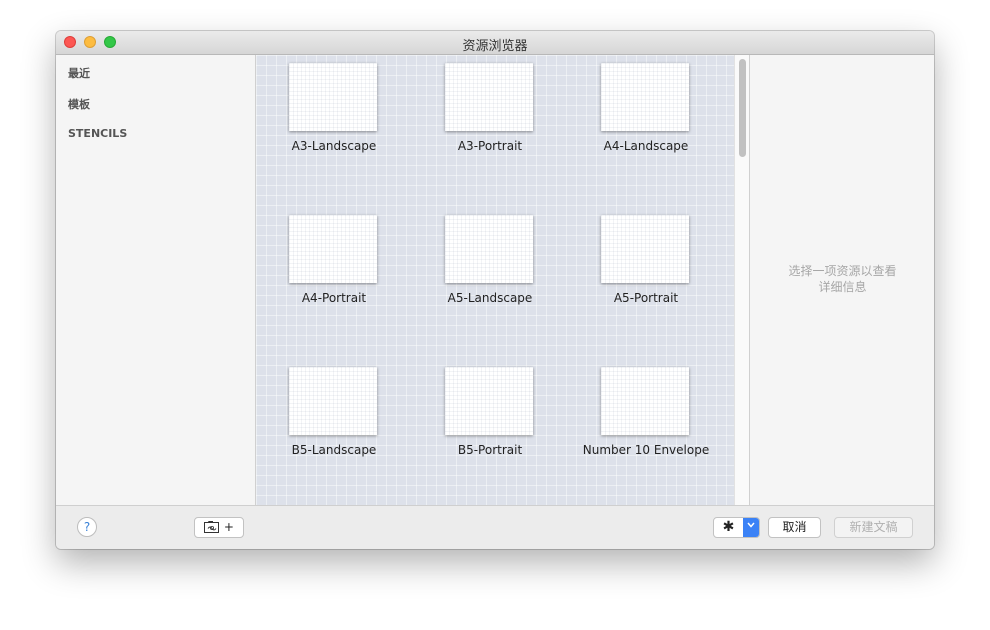  I want to click on template-tile: A3-Portrait, so click(490, 125).